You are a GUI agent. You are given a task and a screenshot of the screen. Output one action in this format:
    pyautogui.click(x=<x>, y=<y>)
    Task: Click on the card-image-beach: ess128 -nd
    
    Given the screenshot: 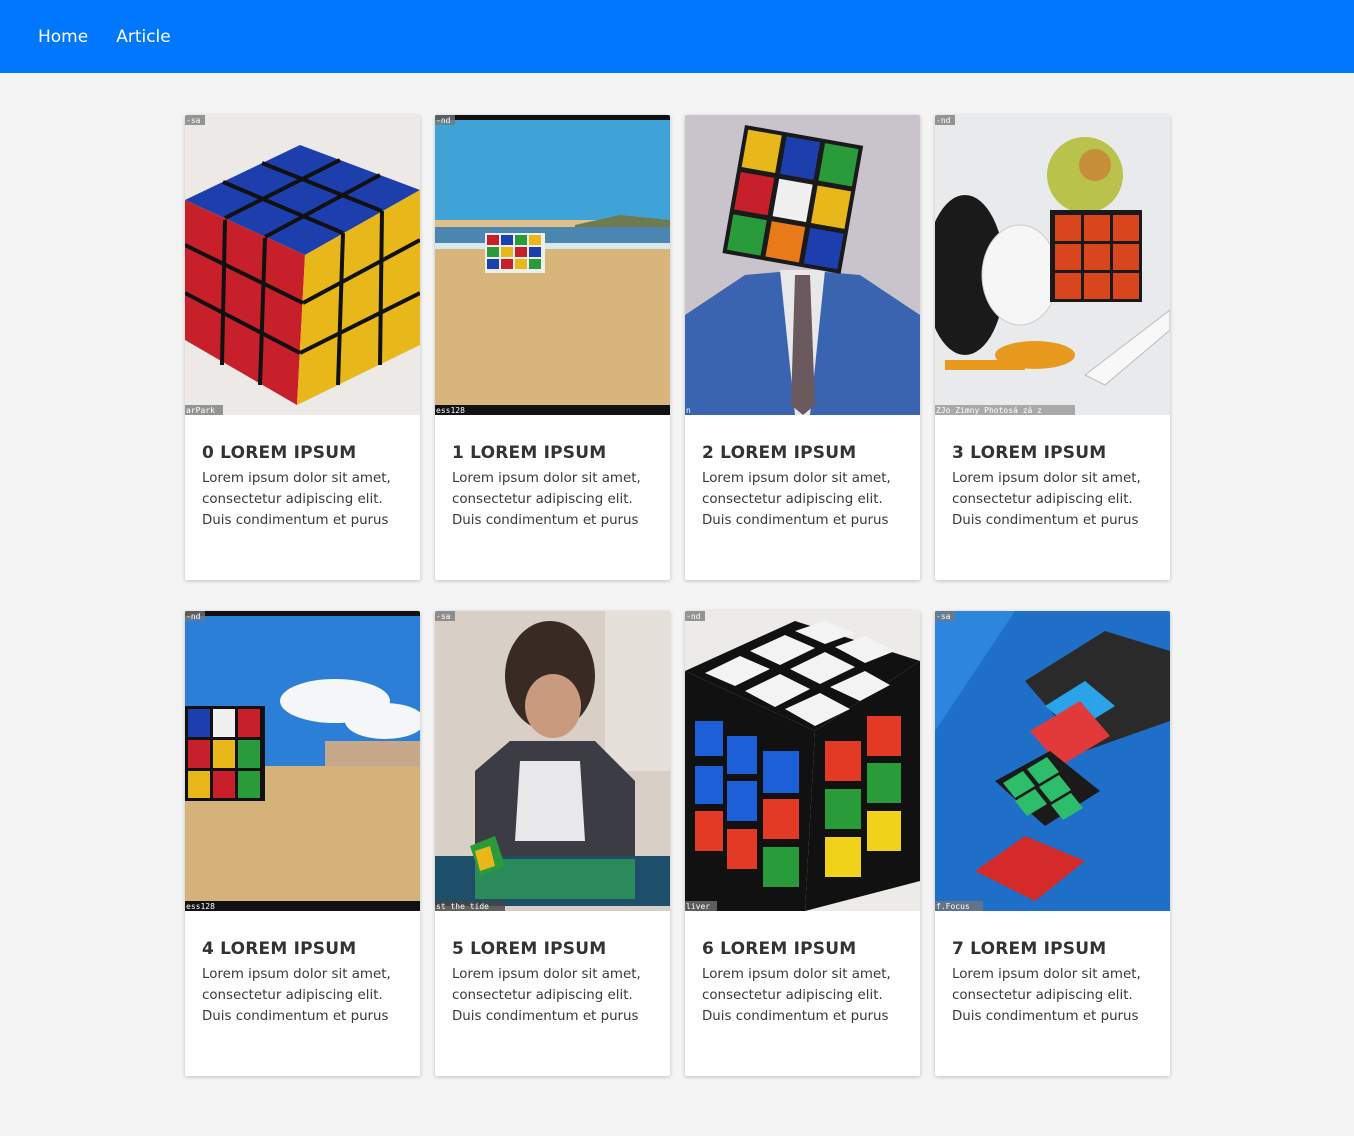 What is the action you would take?
    pyautogui.click(x=552, y=265)
    